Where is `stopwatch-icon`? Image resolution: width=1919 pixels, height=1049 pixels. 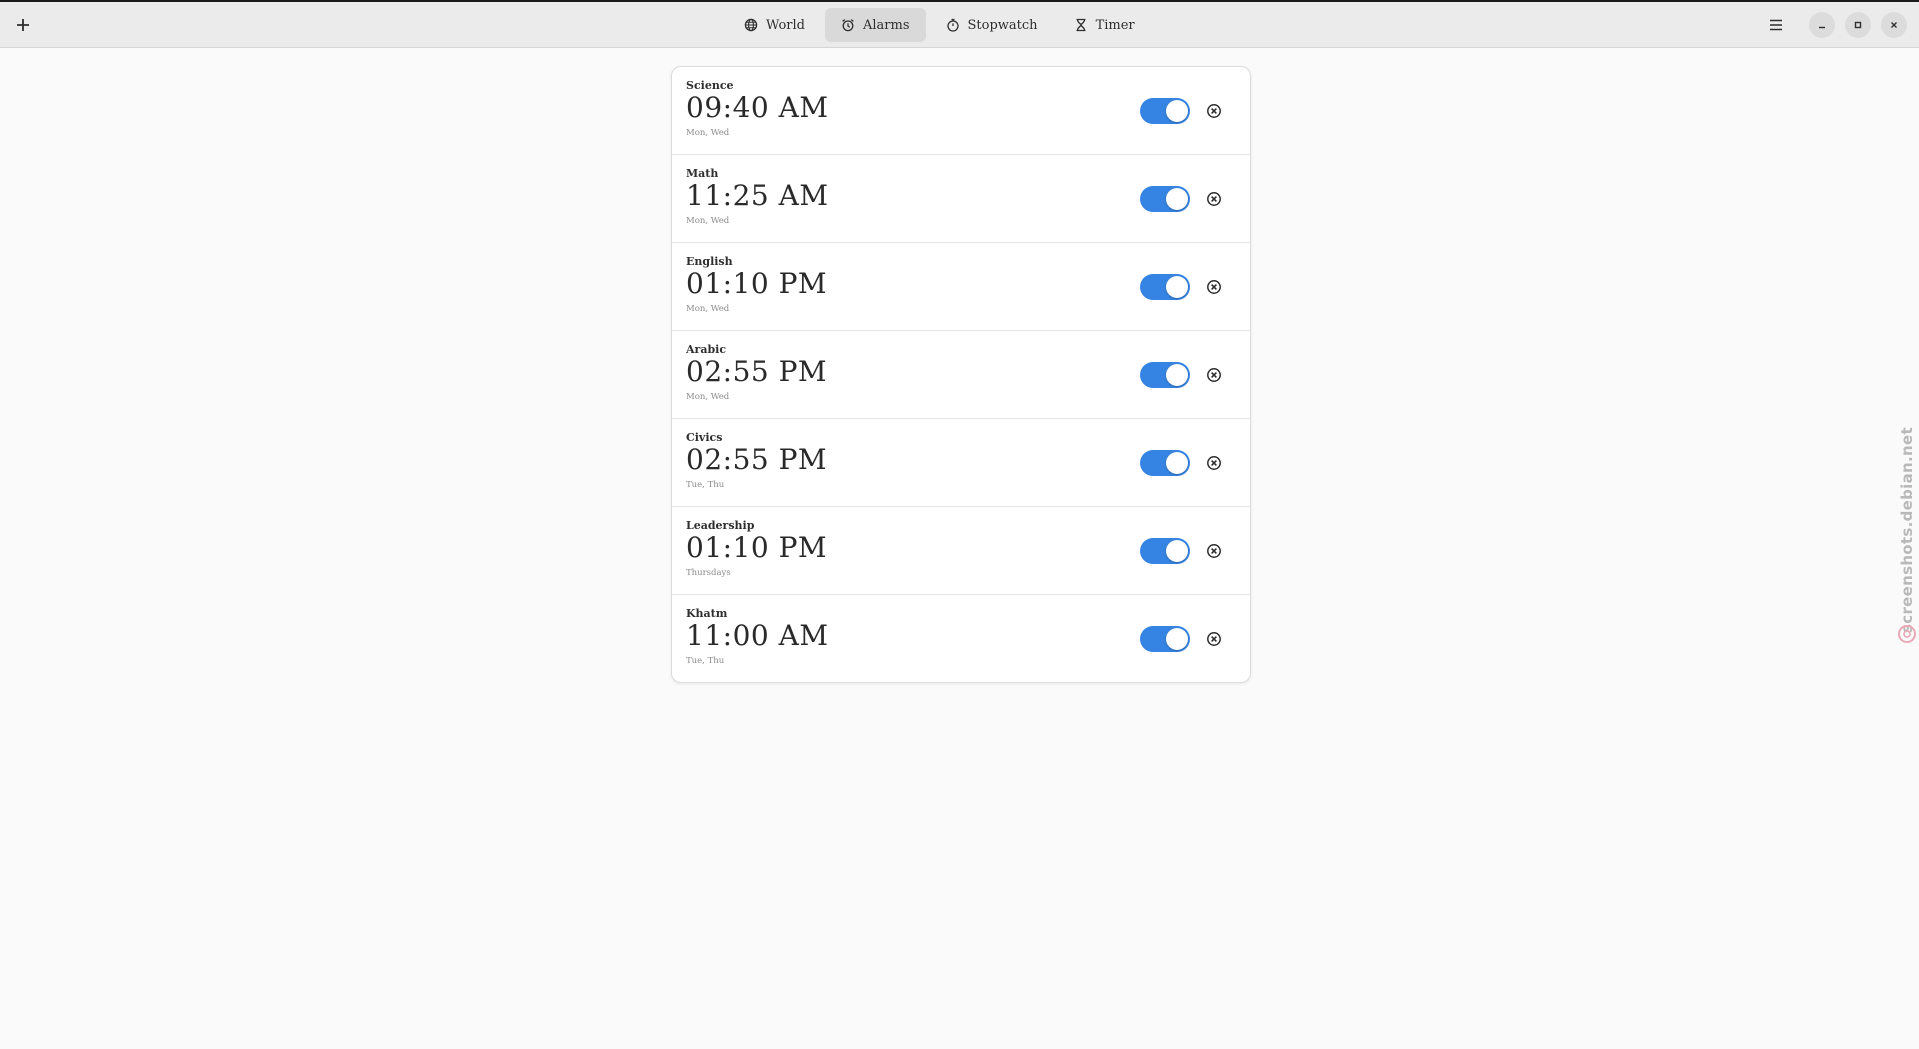 stopwatch-icon is located at coordinates (952, 25).